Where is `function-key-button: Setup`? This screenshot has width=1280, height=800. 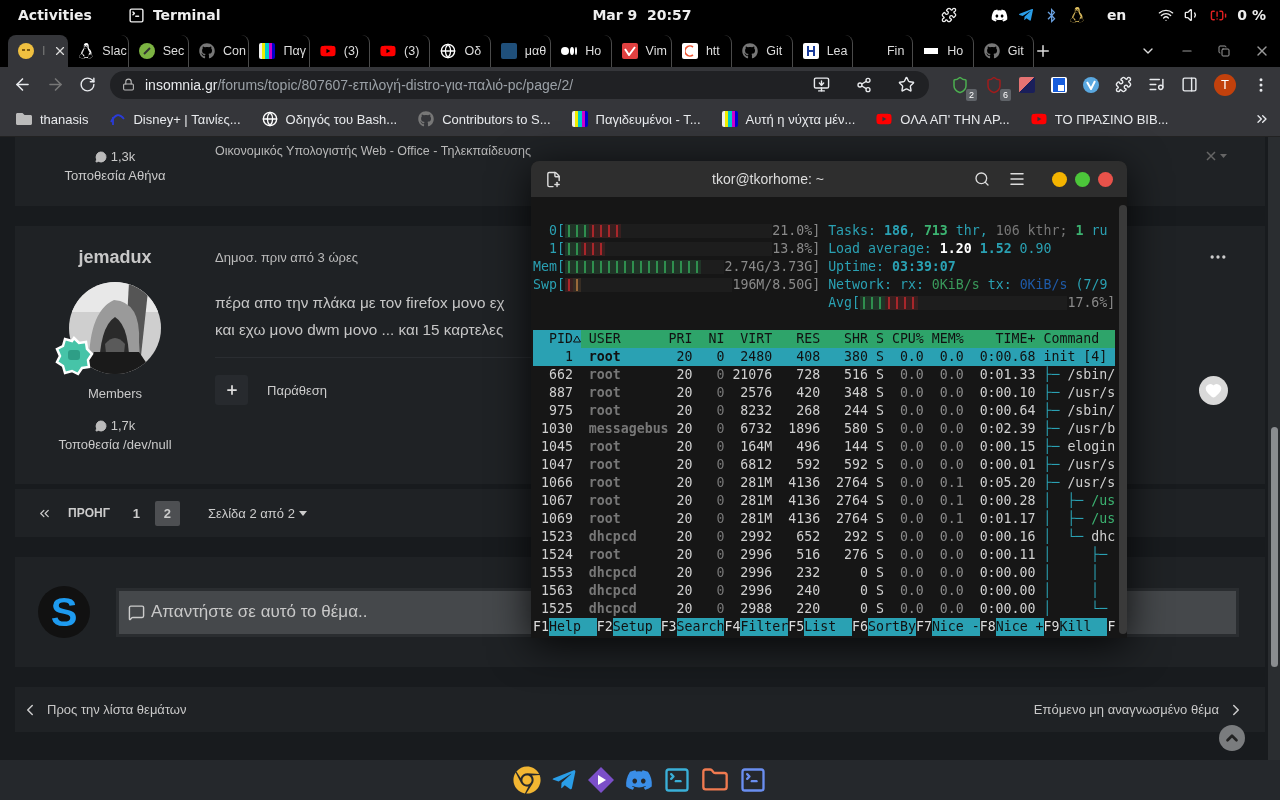
function-key-button: Setup is located at coordinates (636, 627).